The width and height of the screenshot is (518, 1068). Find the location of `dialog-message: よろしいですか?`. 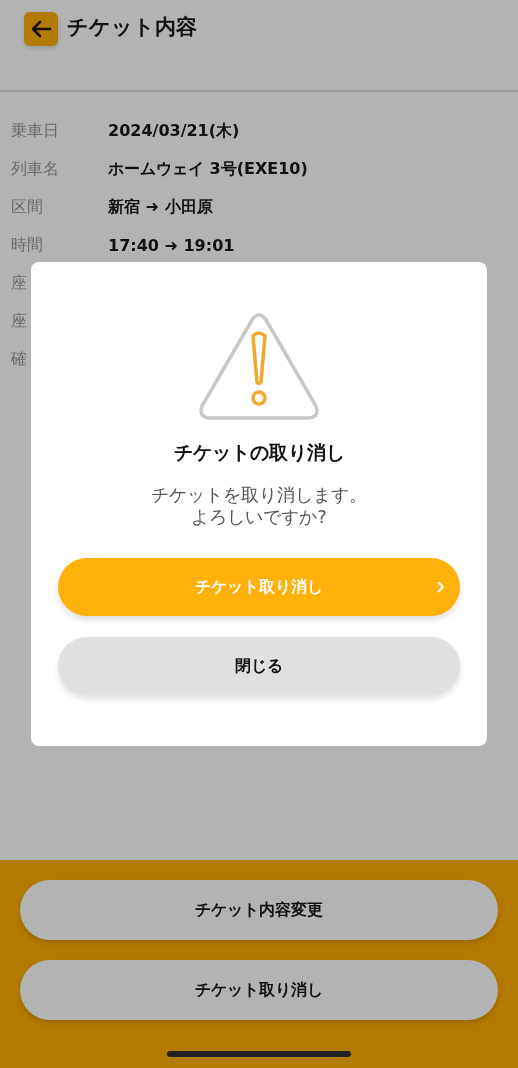

dialog-message: よろしいですか? is located at coordinates (259, 517).